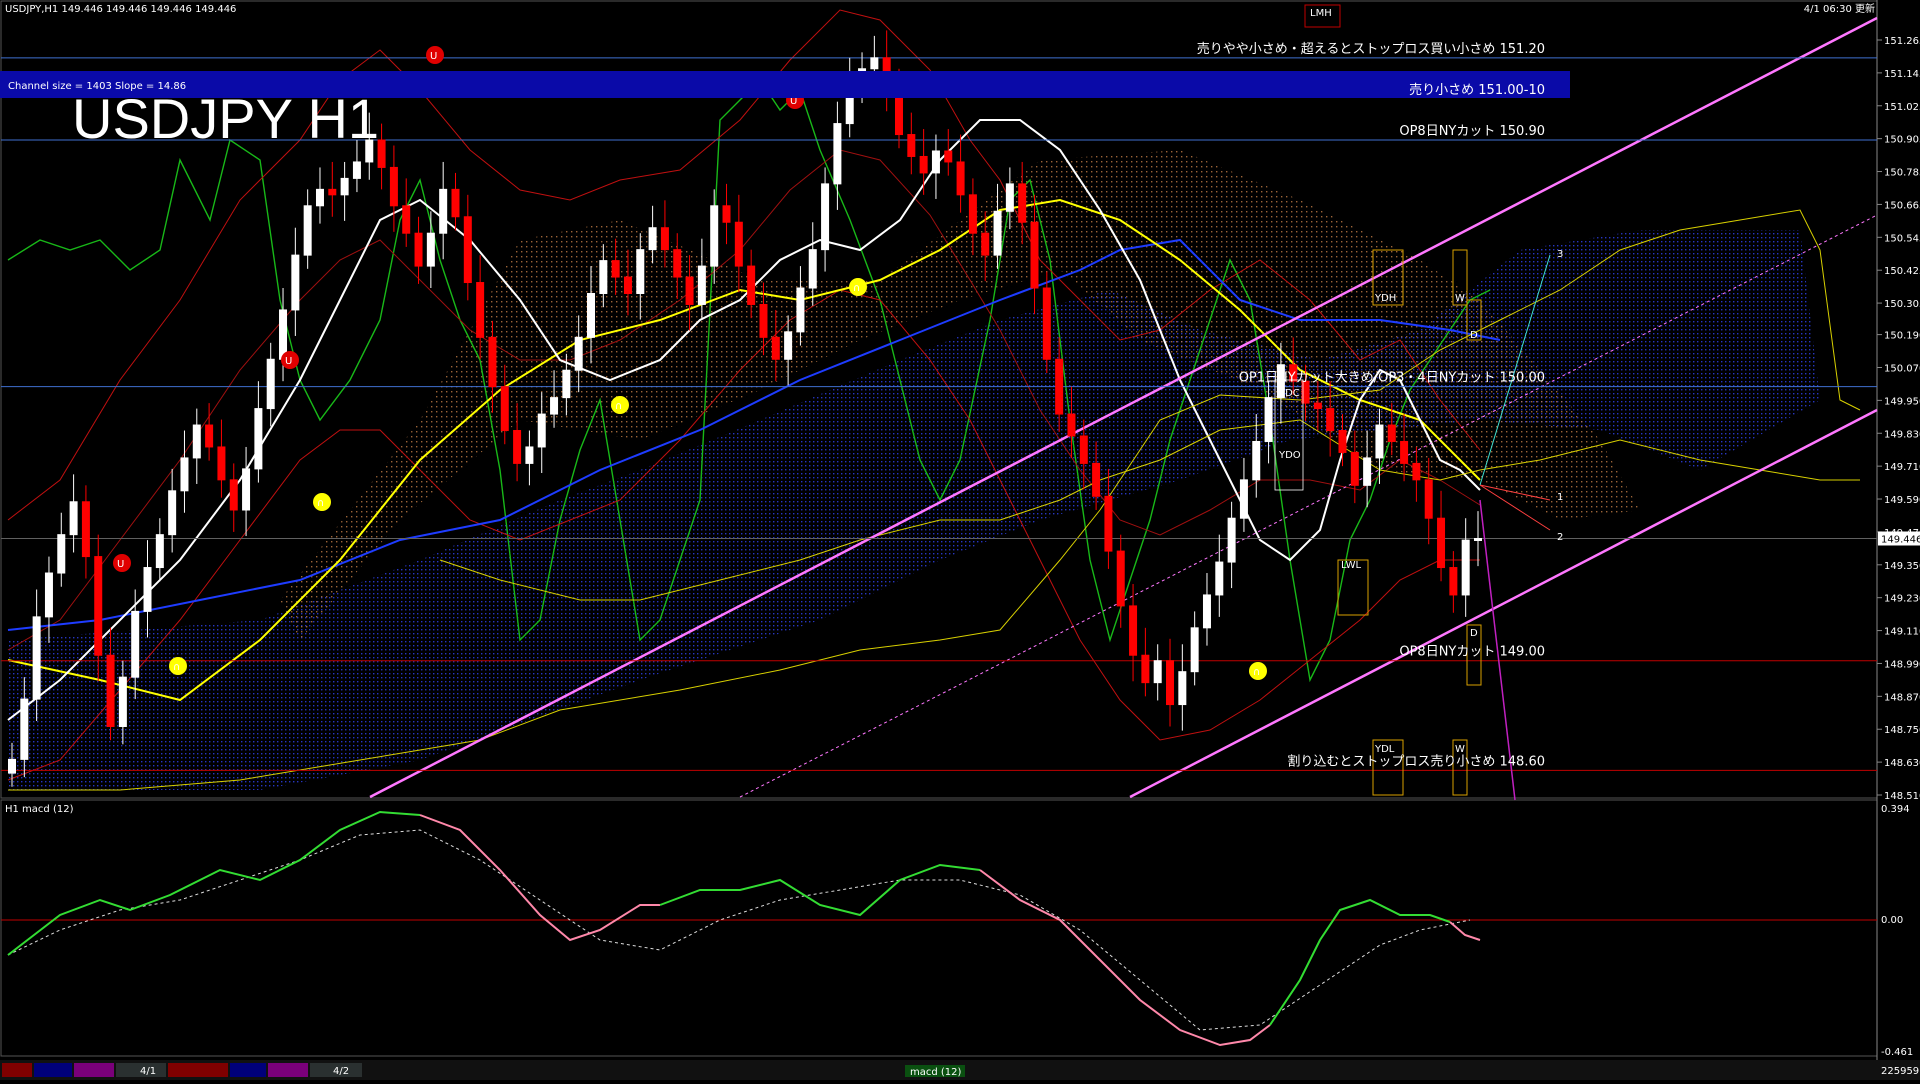 The height and width of the screenshot is (1084, 1920). I want to click on macd-label: H1 macd (12), so click(39, 809).